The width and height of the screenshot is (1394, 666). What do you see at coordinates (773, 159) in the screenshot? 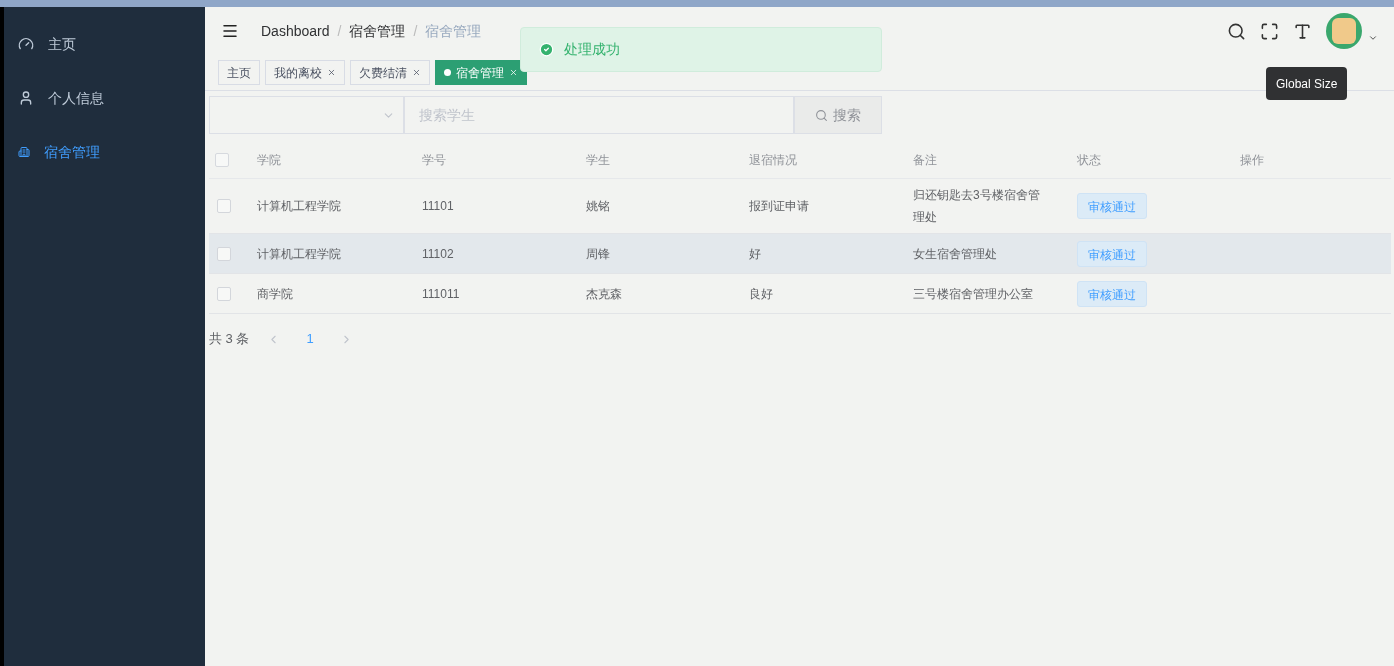
I see `column-header: 退宿情况` at bounding box center [773, 159].